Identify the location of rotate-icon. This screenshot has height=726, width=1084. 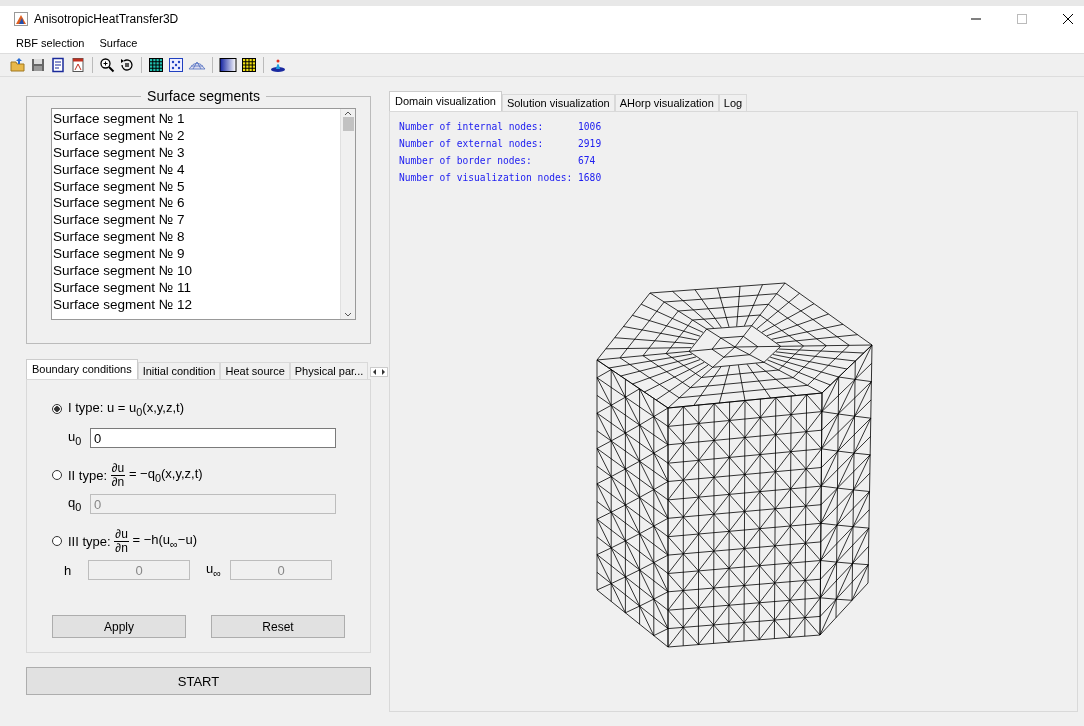
(127, 65).